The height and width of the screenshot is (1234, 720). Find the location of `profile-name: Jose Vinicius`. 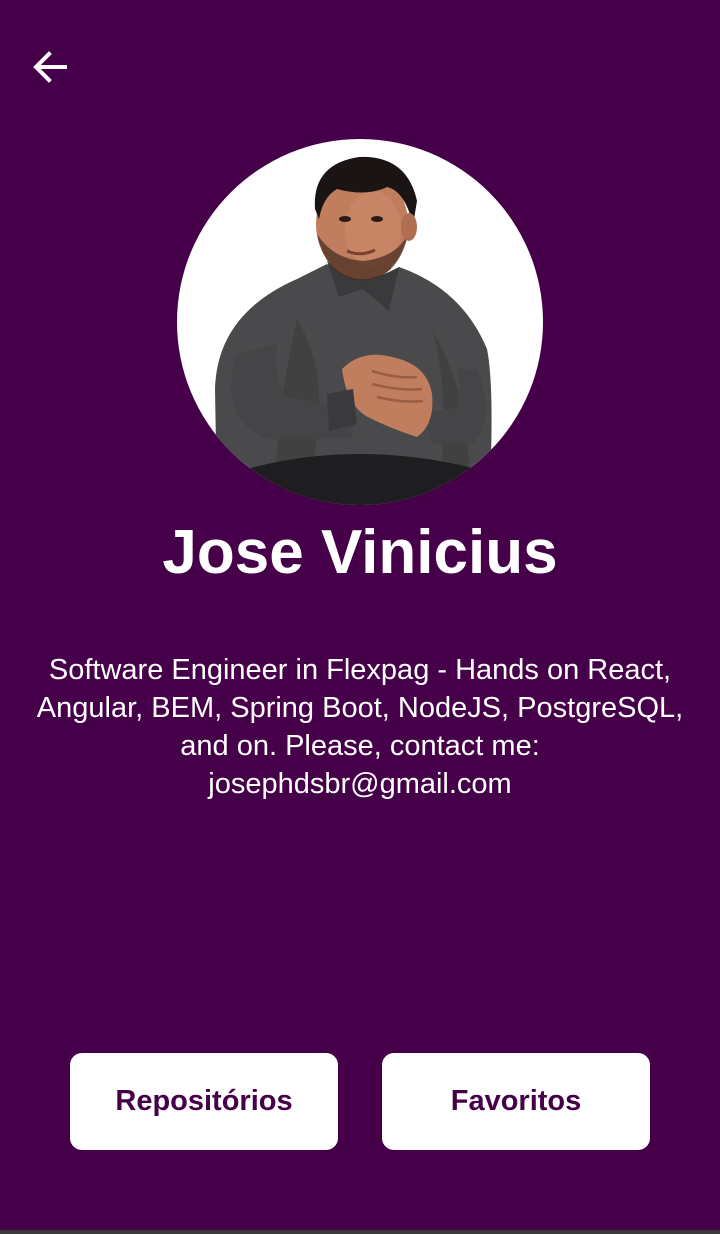

profile-name: Jose Vinicius is located at coordinates (360, 552).